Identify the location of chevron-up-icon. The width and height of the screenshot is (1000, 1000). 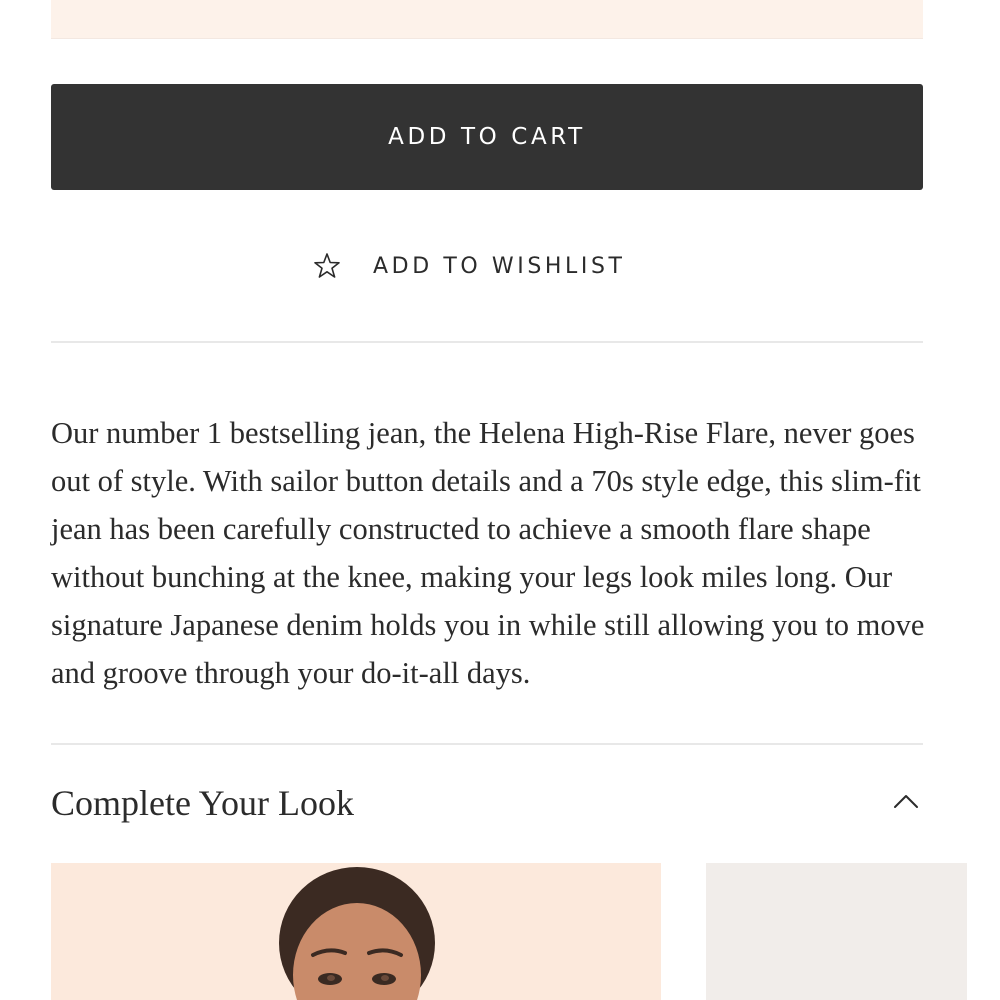
(906, 800).